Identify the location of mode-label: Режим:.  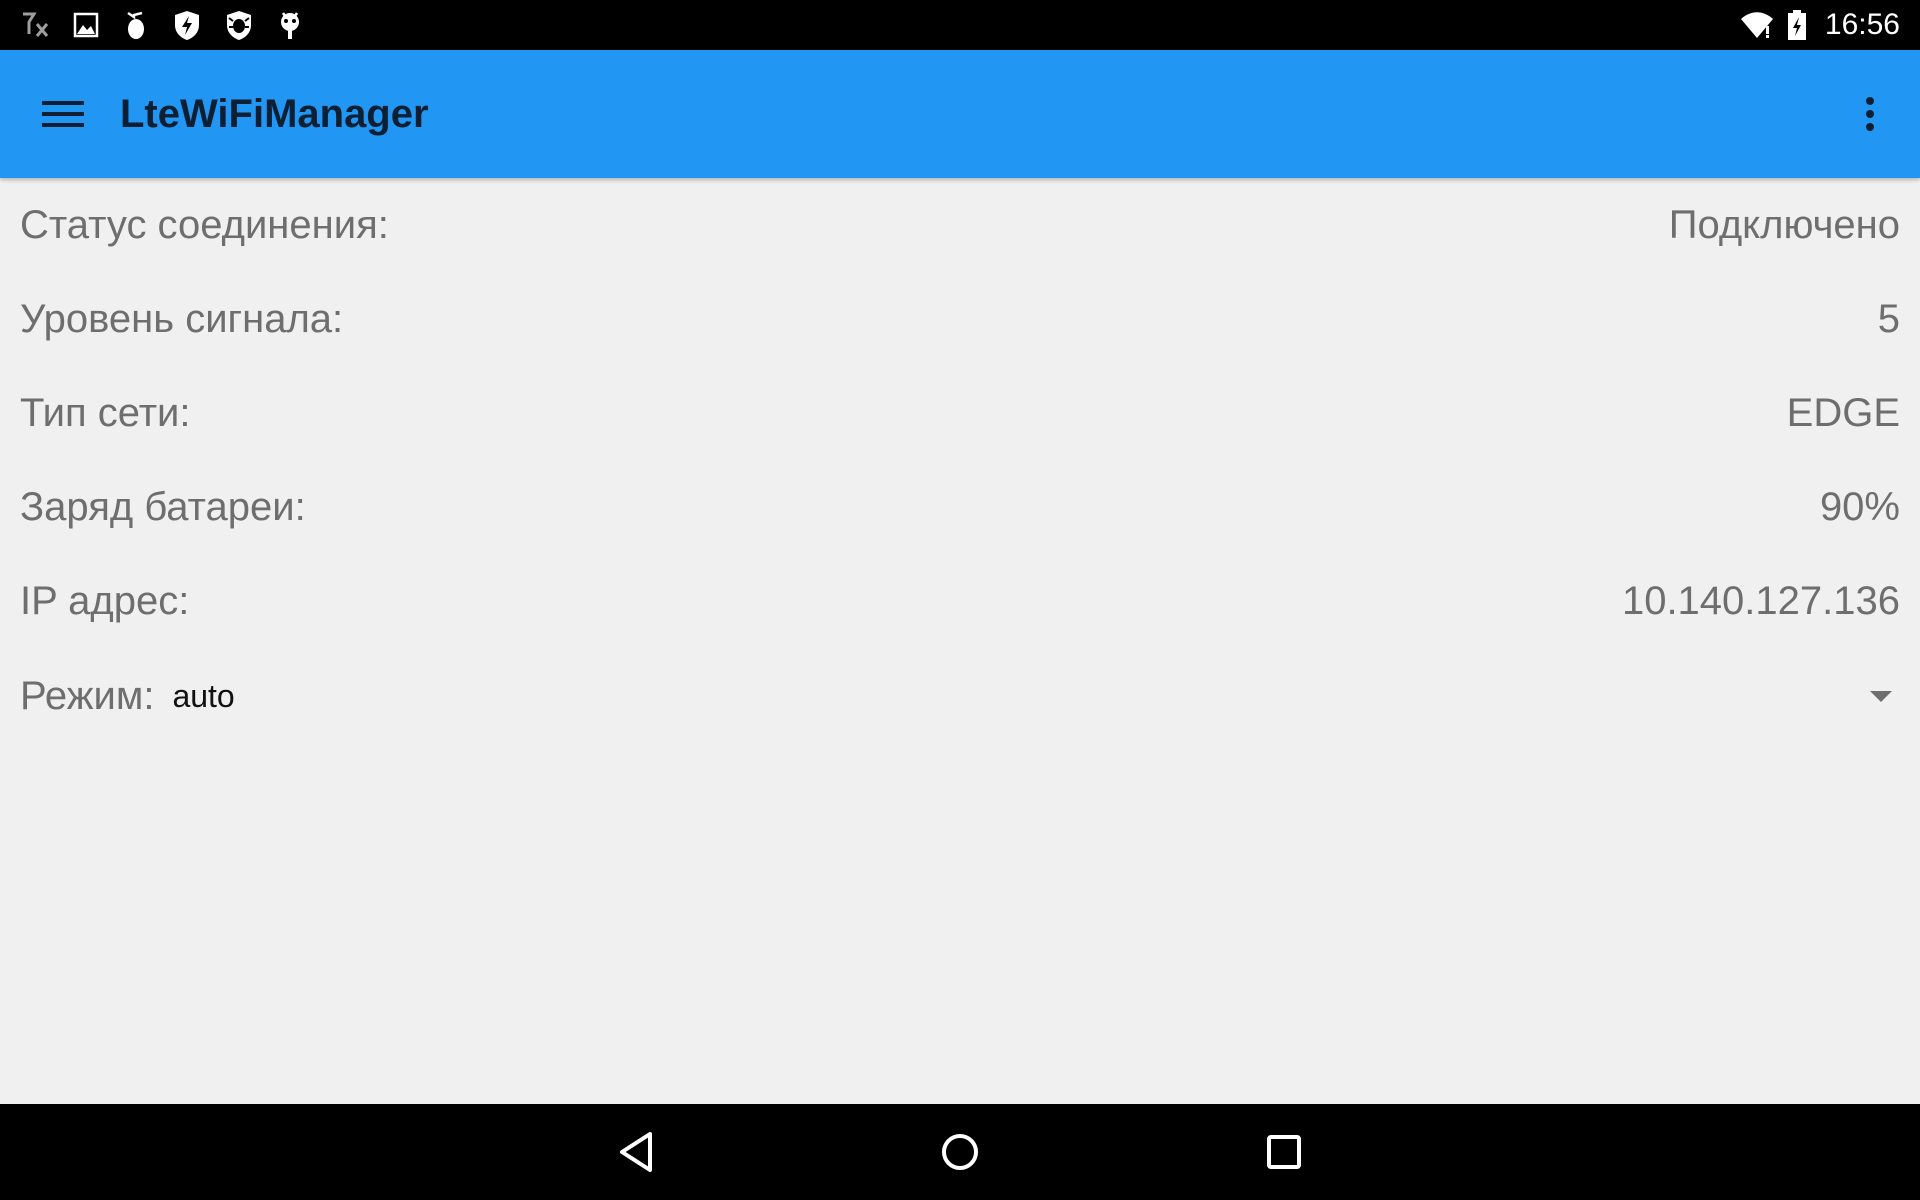
(87, 695).